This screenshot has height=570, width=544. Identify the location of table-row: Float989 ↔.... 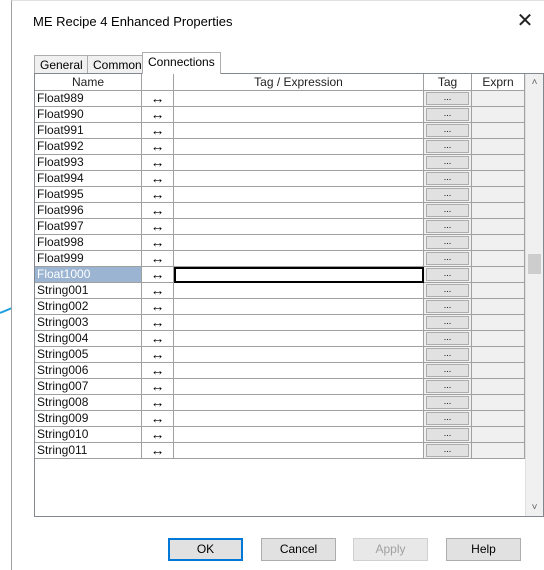
(280, 99).